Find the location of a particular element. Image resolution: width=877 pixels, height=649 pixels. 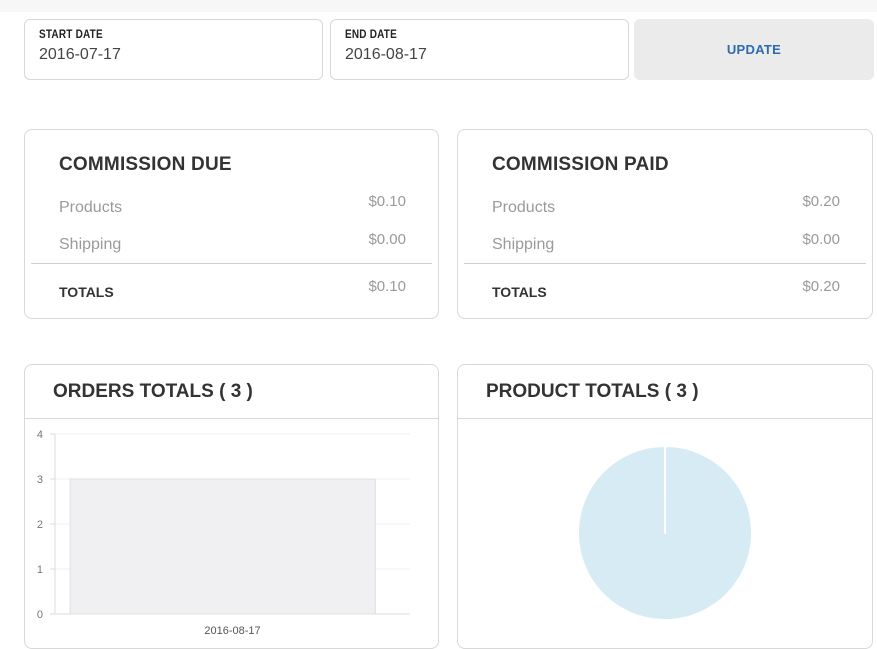

end-date-label: END DATE is located at coordinates (371, 35).